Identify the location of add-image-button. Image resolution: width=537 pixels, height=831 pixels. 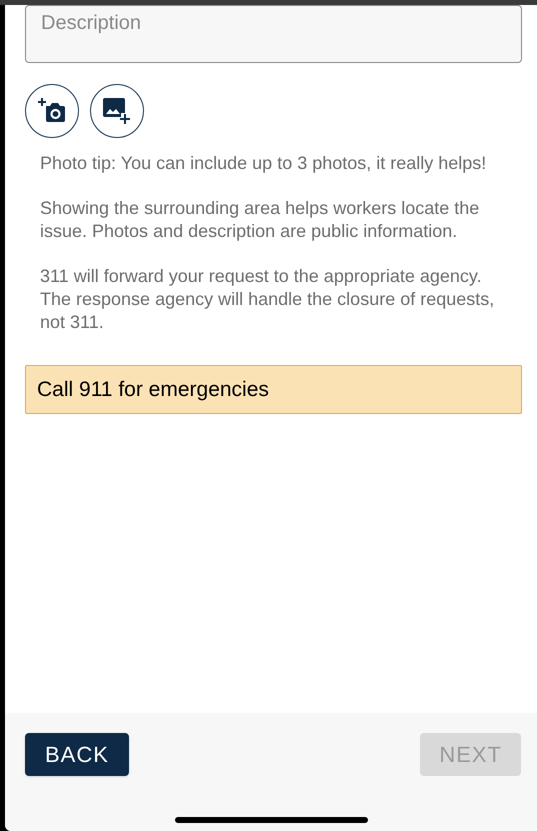
(117, 111).